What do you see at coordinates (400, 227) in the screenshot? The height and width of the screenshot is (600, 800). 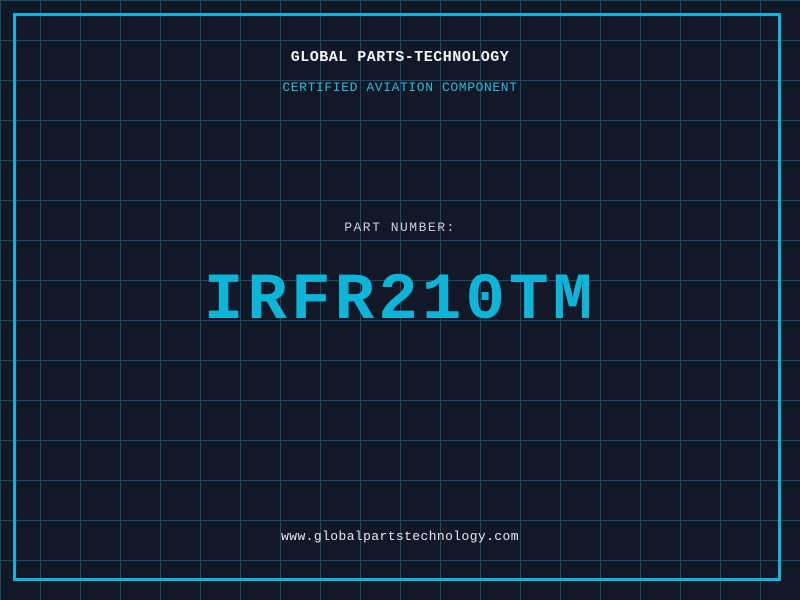 I see `part-number-label: PART NUMBER:` at bounding box center [400, 227].